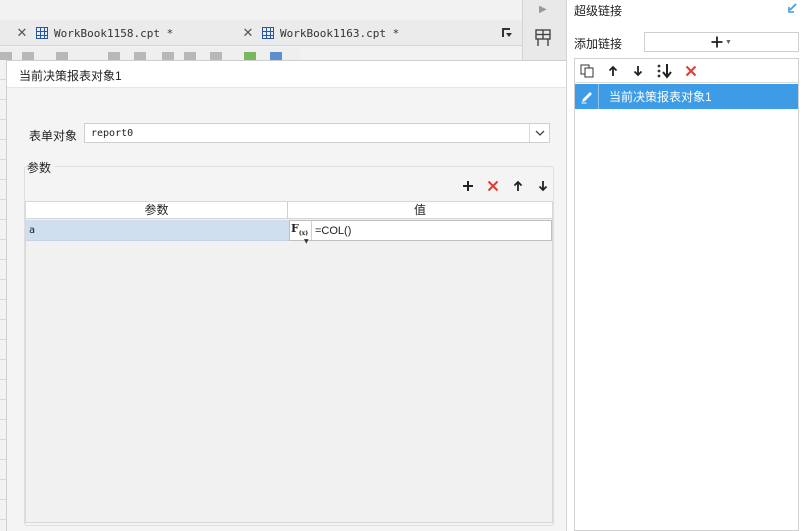 Image resolution: width=800 pixels, height=531 pixels. Describe the element at coordinates (317, 133) in the screenshot. I see `form-object-select: report0` at that location.